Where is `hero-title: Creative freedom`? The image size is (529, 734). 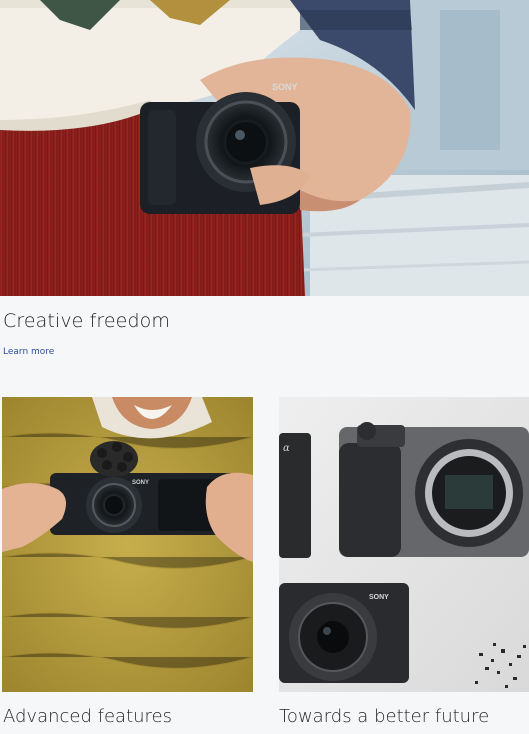
hero-title: Creative freedom is located at coordinates (86, 321).